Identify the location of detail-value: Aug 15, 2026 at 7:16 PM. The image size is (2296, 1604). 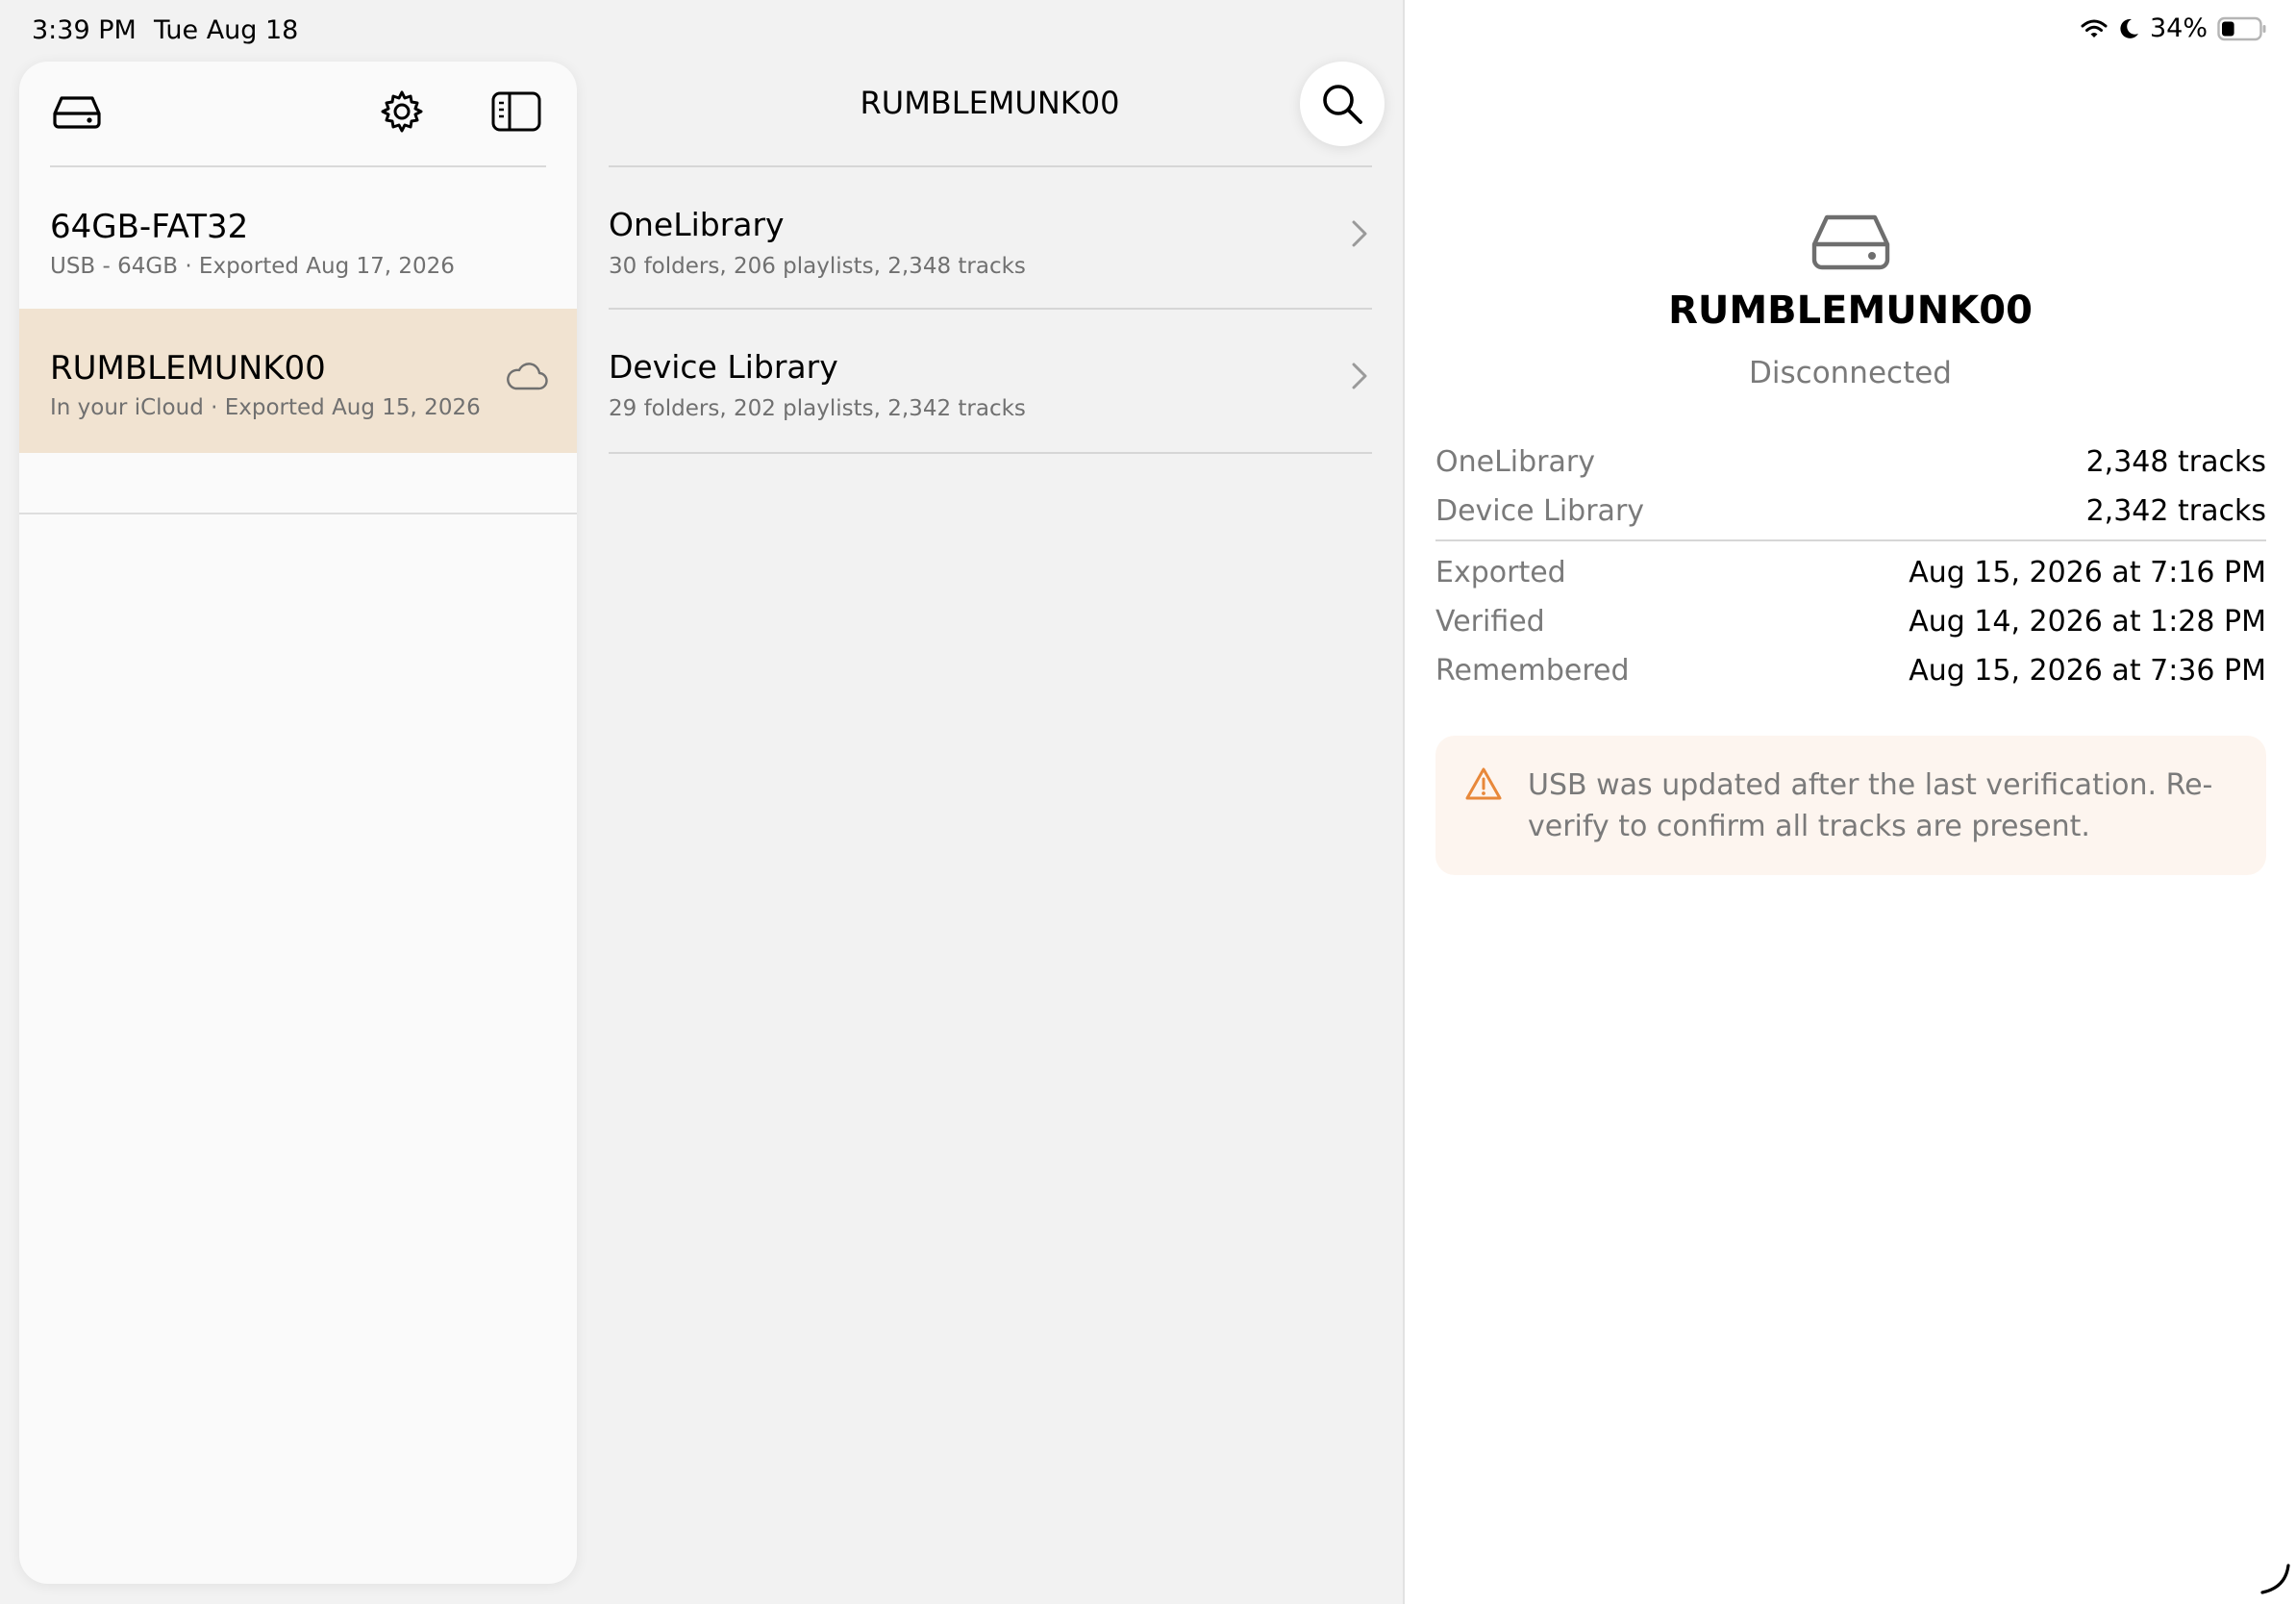
(2087, 572).